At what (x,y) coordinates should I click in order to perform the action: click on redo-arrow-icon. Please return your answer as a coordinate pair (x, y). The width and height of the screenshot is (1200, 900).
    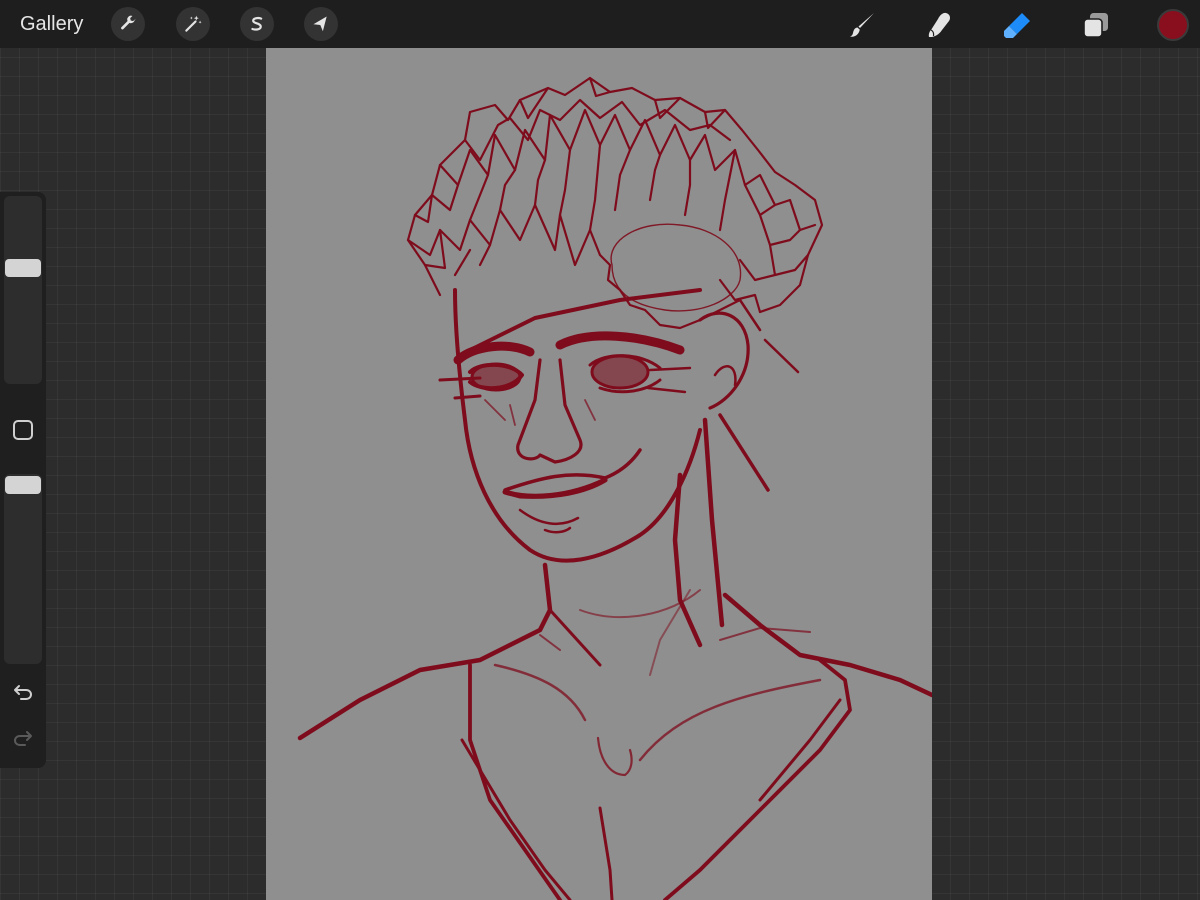
    Looking at the image, I should click on (23, 738).